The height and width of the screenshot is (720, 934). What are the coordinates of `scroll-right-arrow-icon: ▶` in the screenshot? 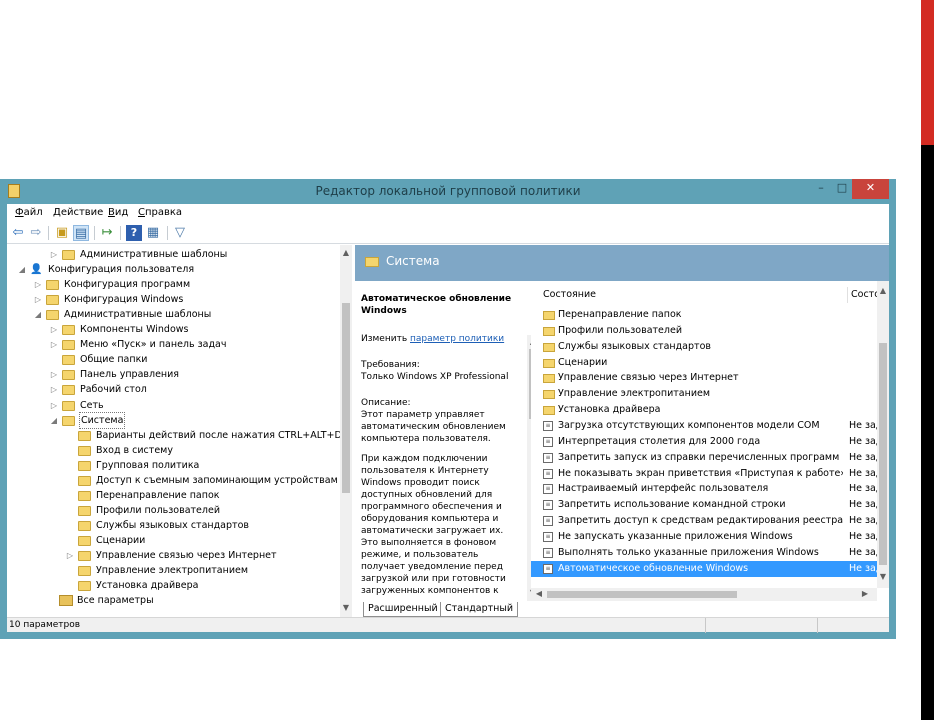 It's located at (865, 594).